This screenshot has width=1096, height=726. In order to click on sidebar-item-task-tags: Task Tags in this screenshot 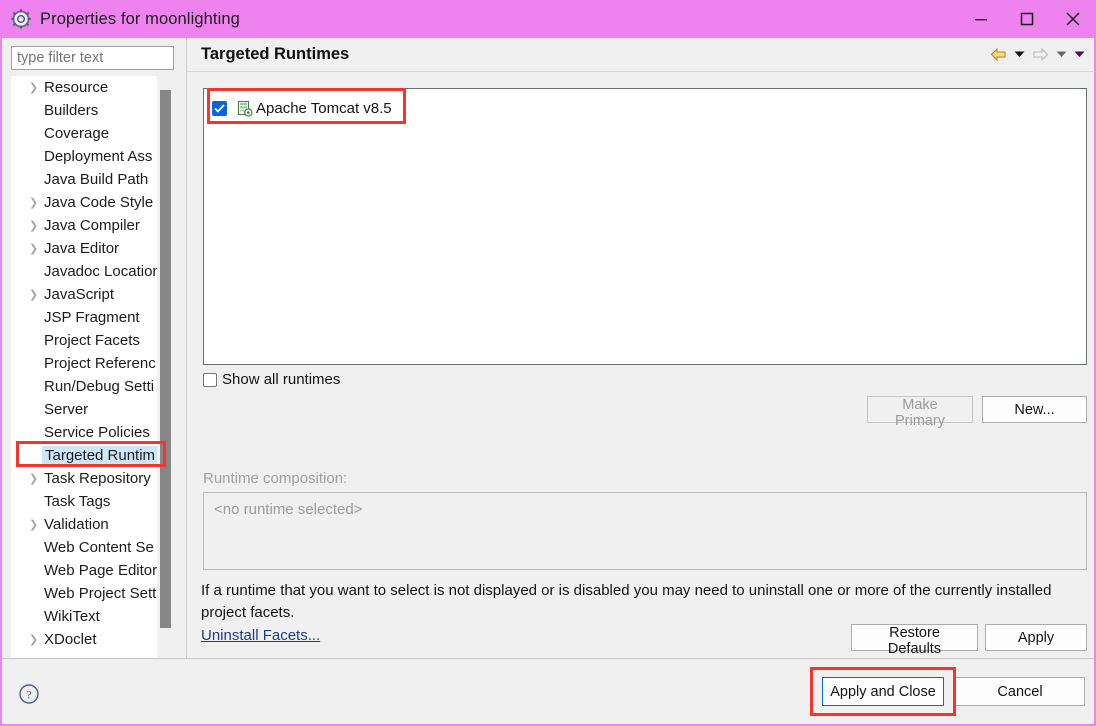, I will do `click(86, 501)`.